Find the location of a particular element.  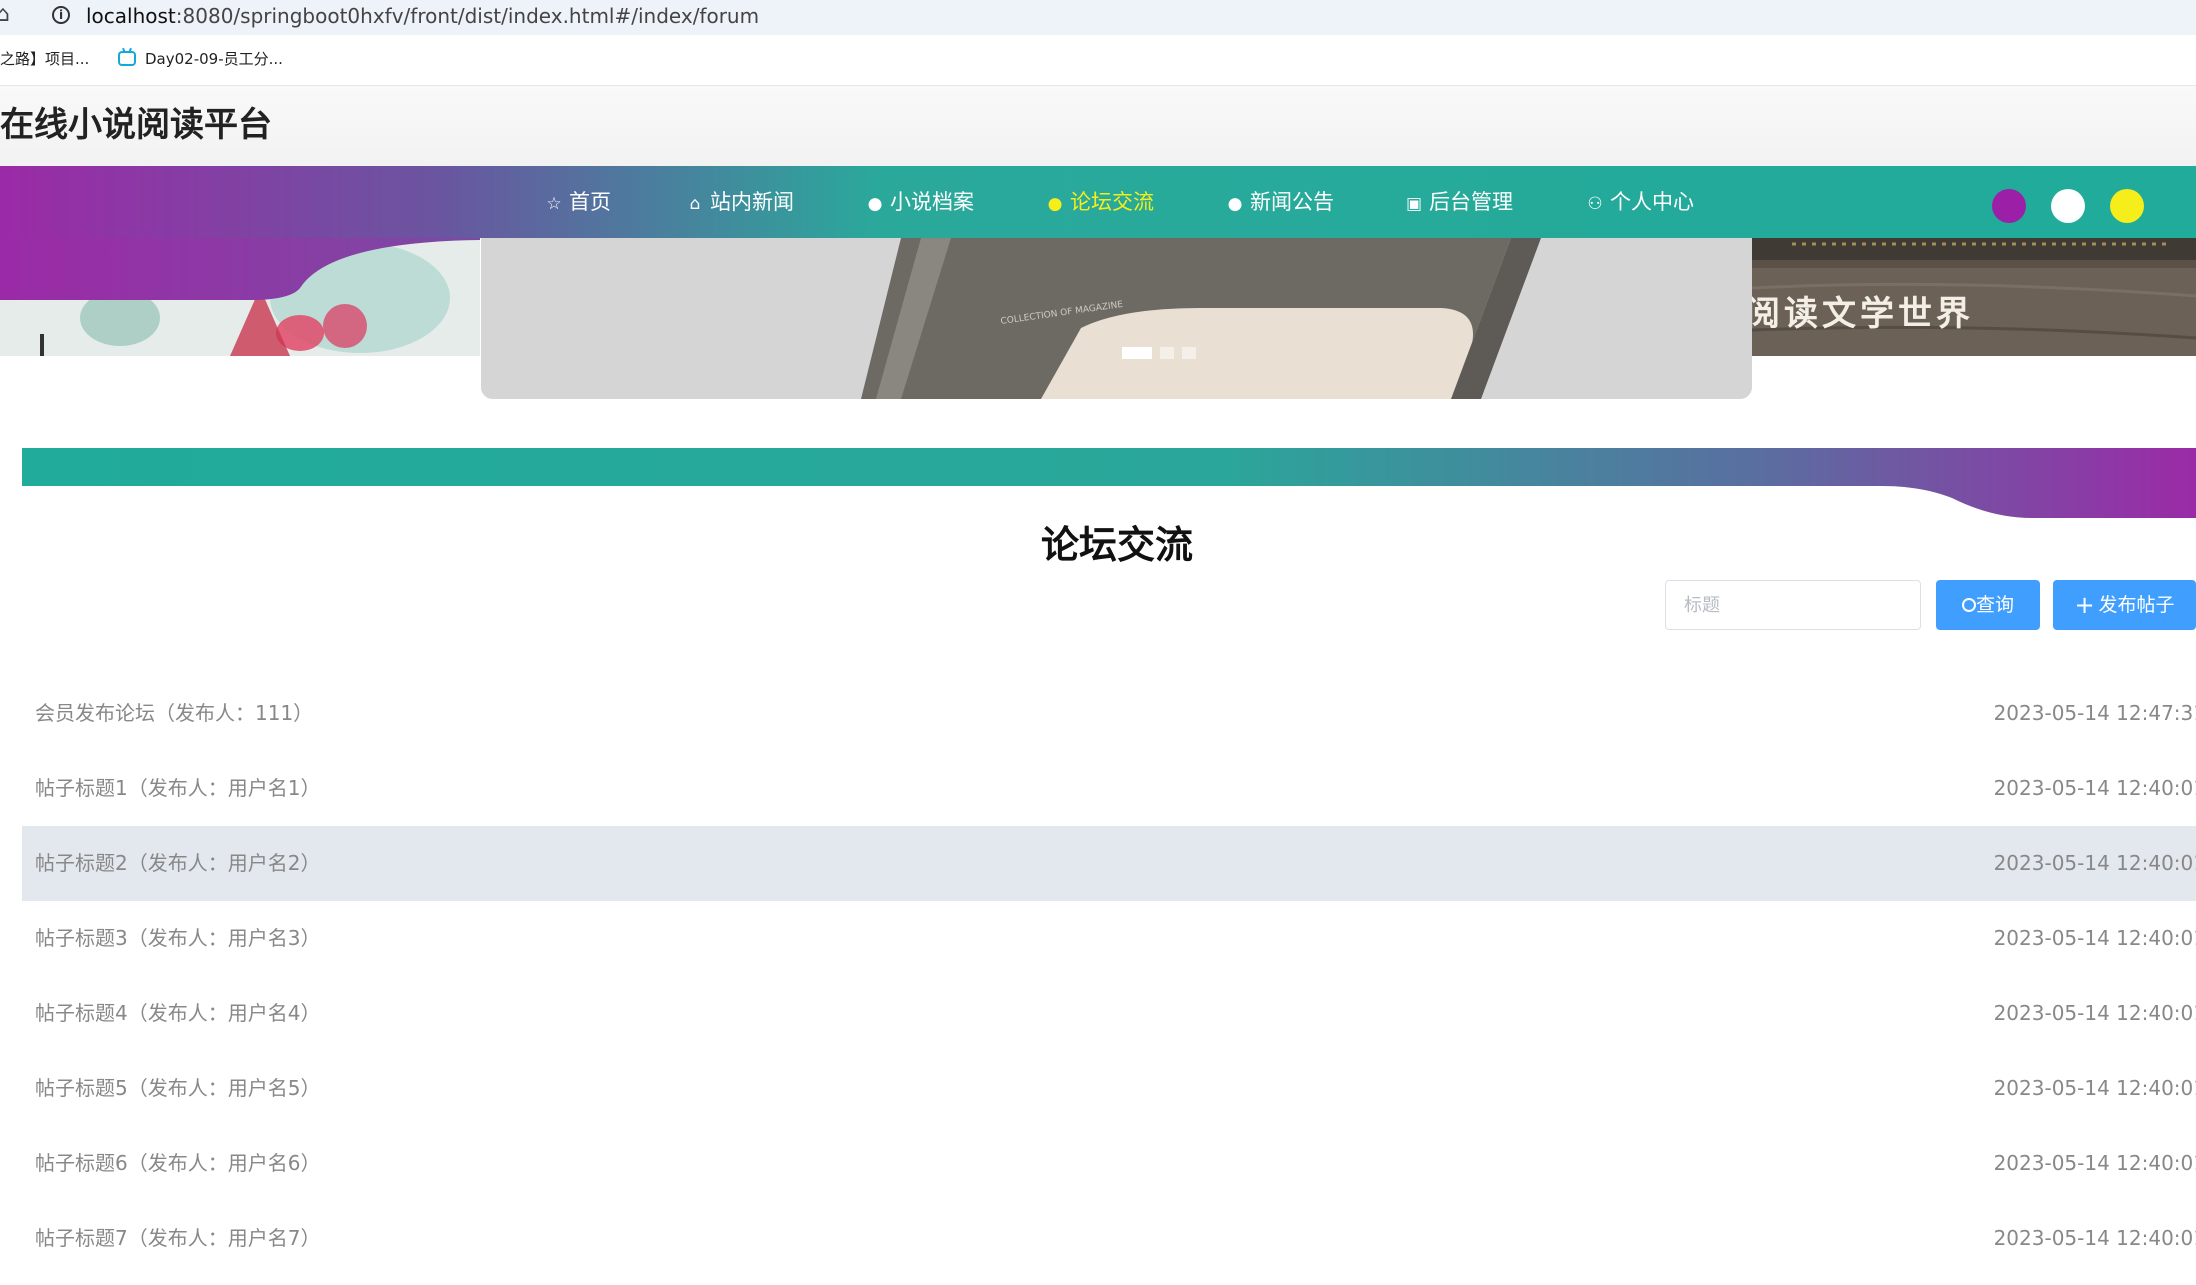

plus-icon: + is located at coordinates (2084, 605).